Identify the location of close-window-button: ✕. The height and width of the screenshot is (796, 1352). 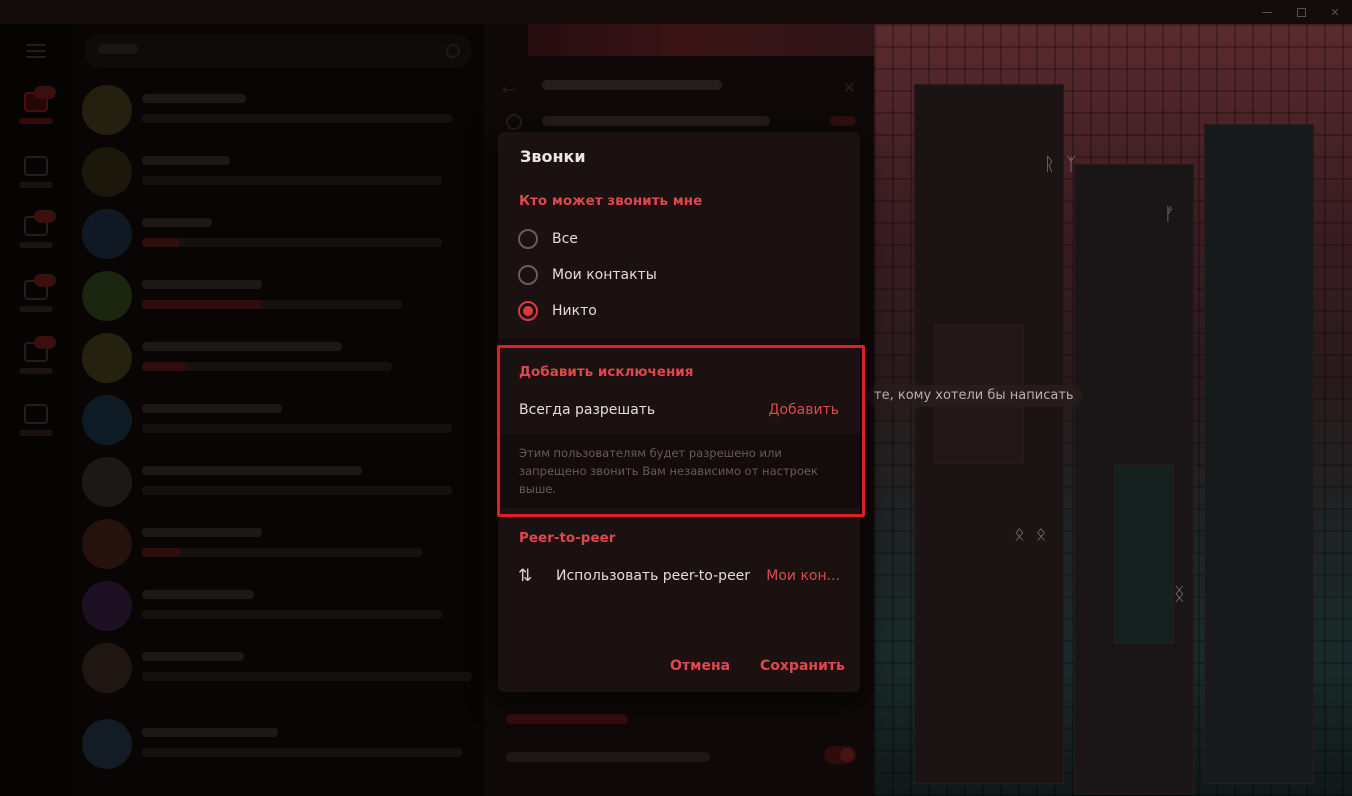
(1335, 12).